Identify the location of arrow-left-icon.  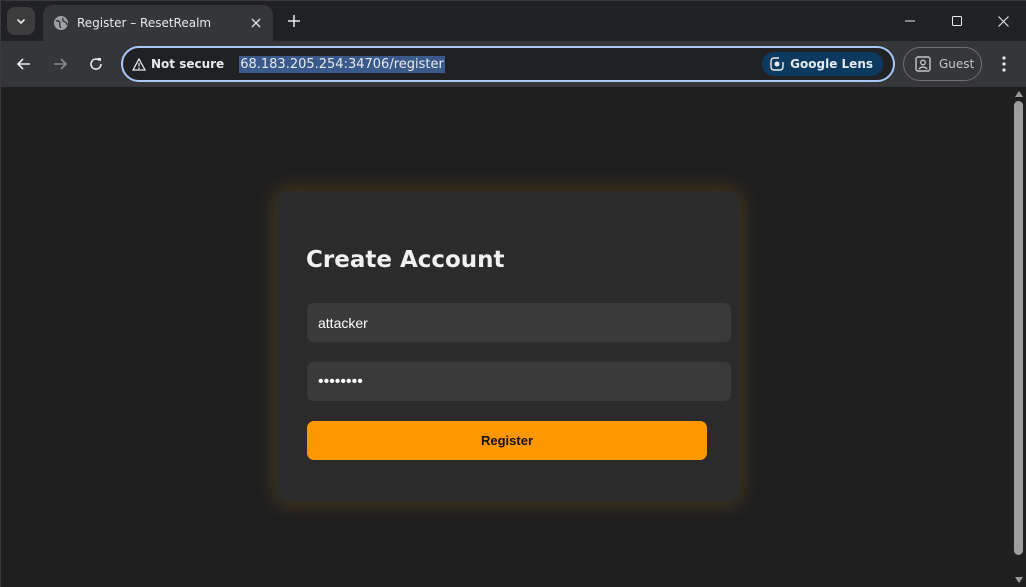
(23, 64).